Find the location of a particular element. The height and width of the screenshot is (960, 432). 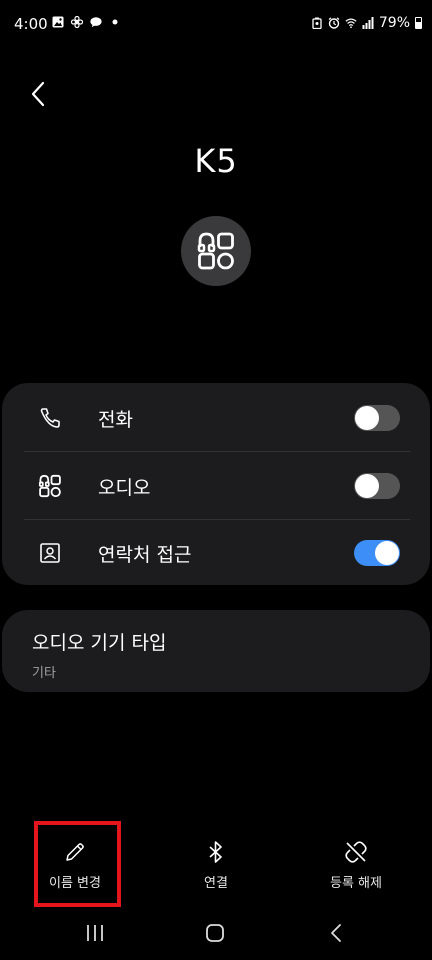

unregister-button: 등록 해제 is located at coordinates (356, 871).